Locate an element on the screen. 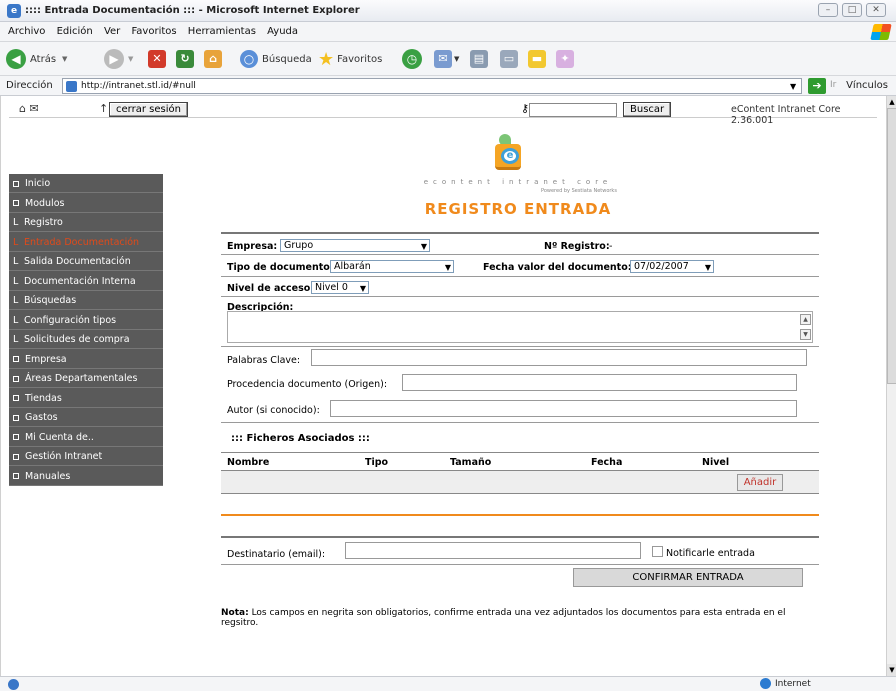  scroll-thumb is located at coordinates (891, 246).